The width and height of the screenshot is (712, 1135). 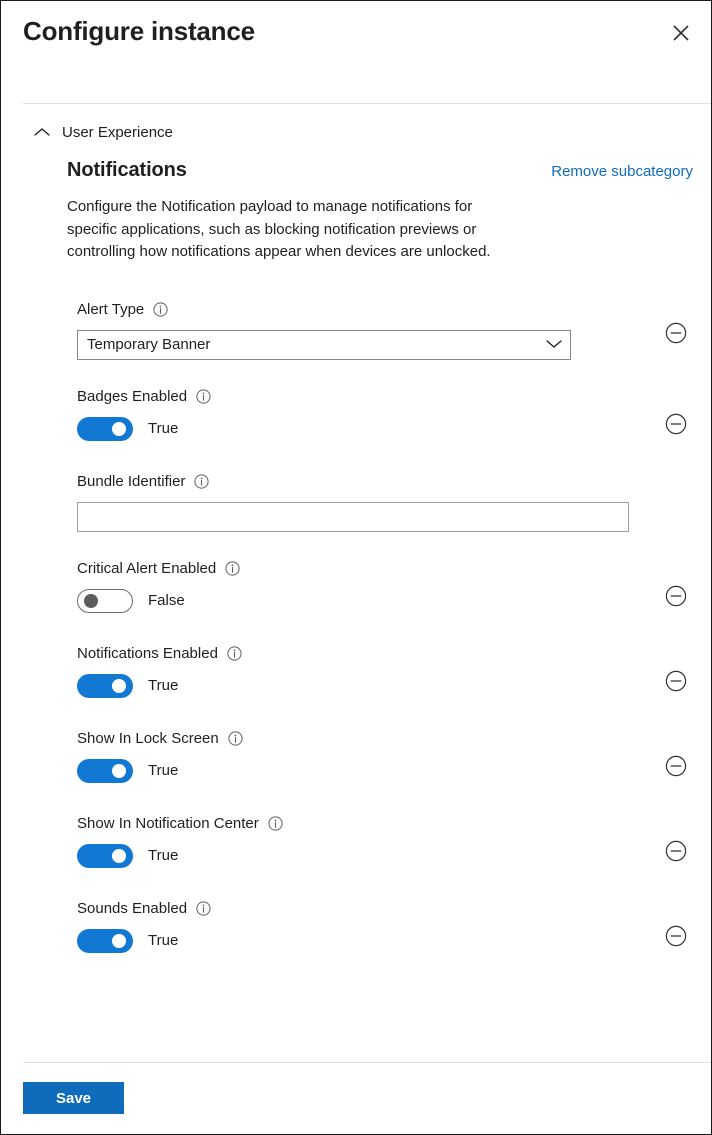 I want to click on remove-setting-badges-enabled, so click(x=676, y=426).